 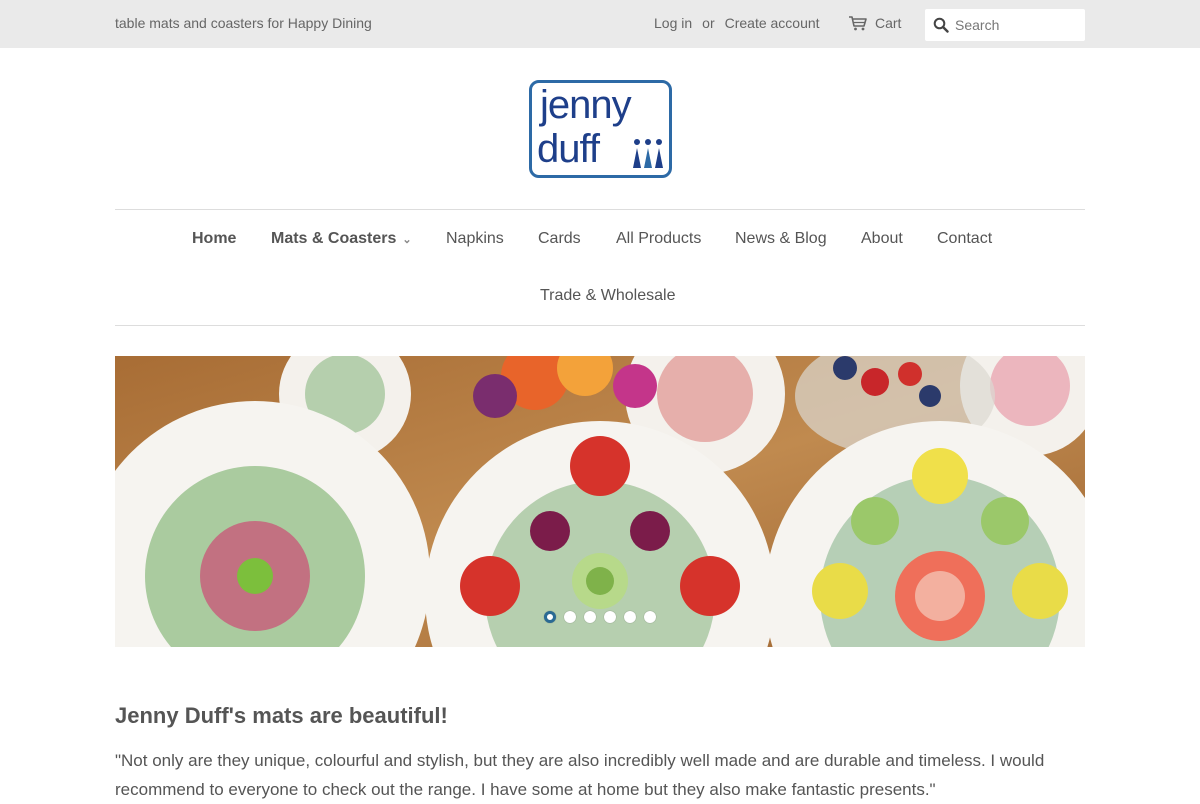 What do you see at coordinates (475, 239) in the screenshot?
I see `nav-napkins: Napkins` at bounding box center [475, 239].